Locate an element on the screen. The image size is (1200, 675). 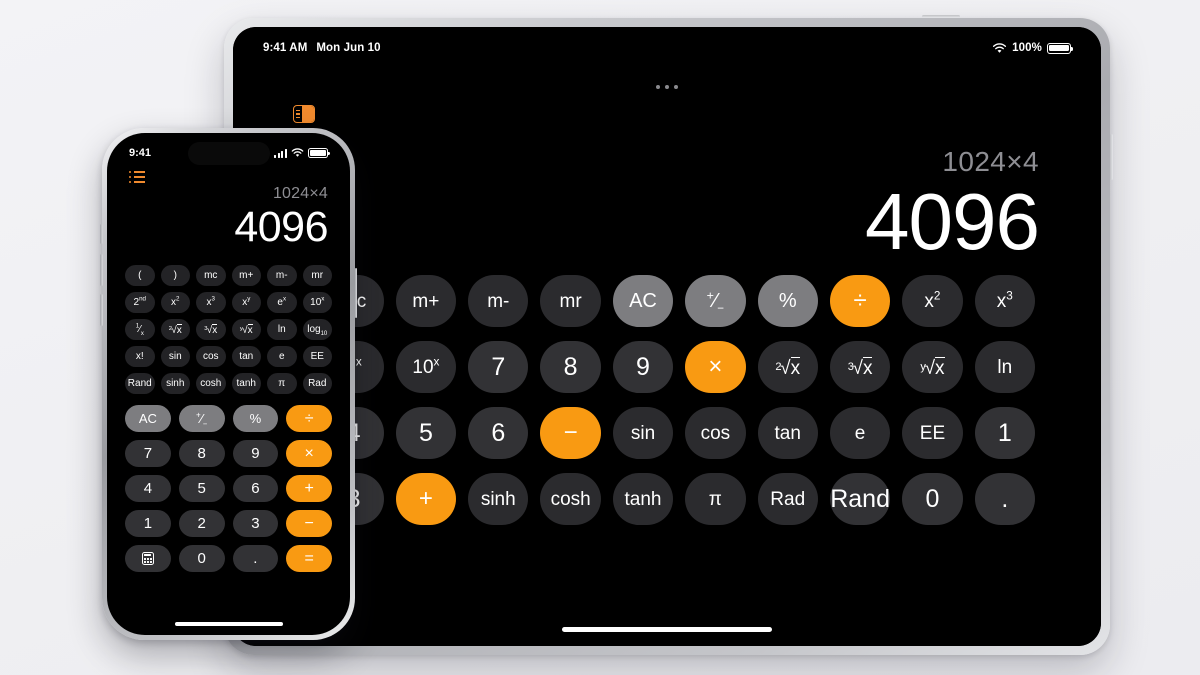
key-paren-open: ( is located at coordinates (140, 275).